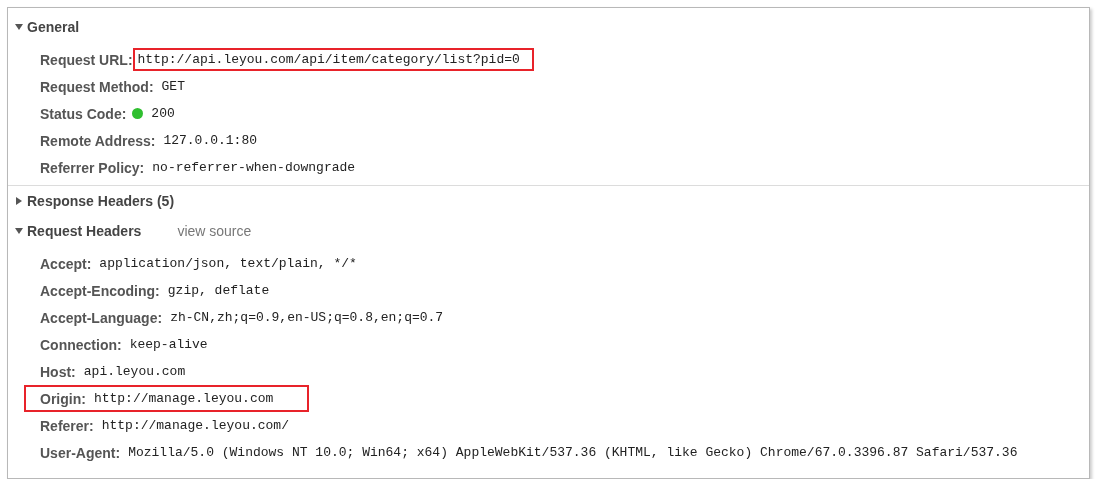  Describe the element at coordinates (254, 168) in the screenshot. I see `header-value: no-referrer-when-downgrade` at that location.